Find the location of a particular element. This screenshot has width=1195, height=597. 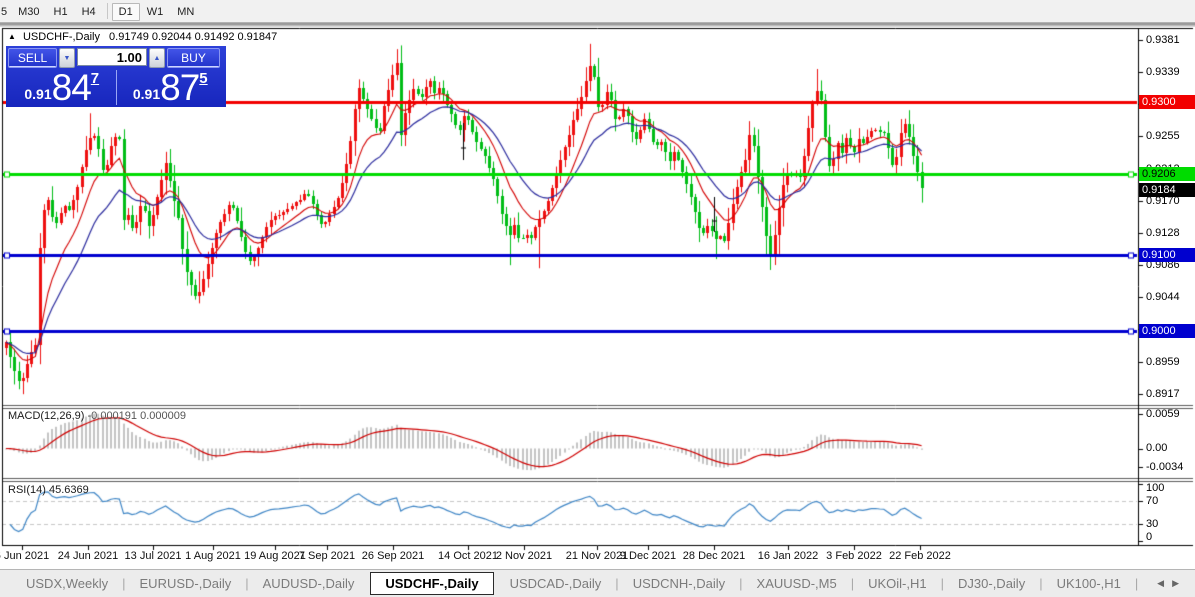

collapse-triangle-icon: ▲ is located at coordinates (12, 36).